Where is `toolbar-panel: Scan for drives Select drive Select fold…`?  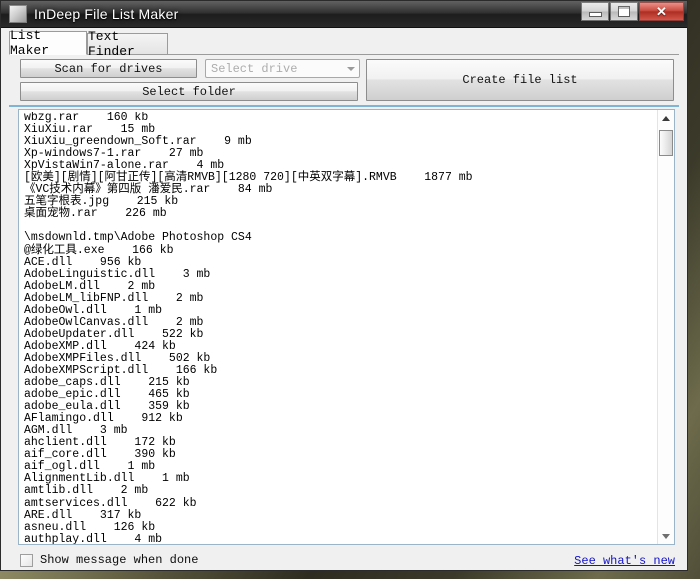
toolbar-panel: Scan for drives Select drive Select fold… is located at coordinates (344, 81).